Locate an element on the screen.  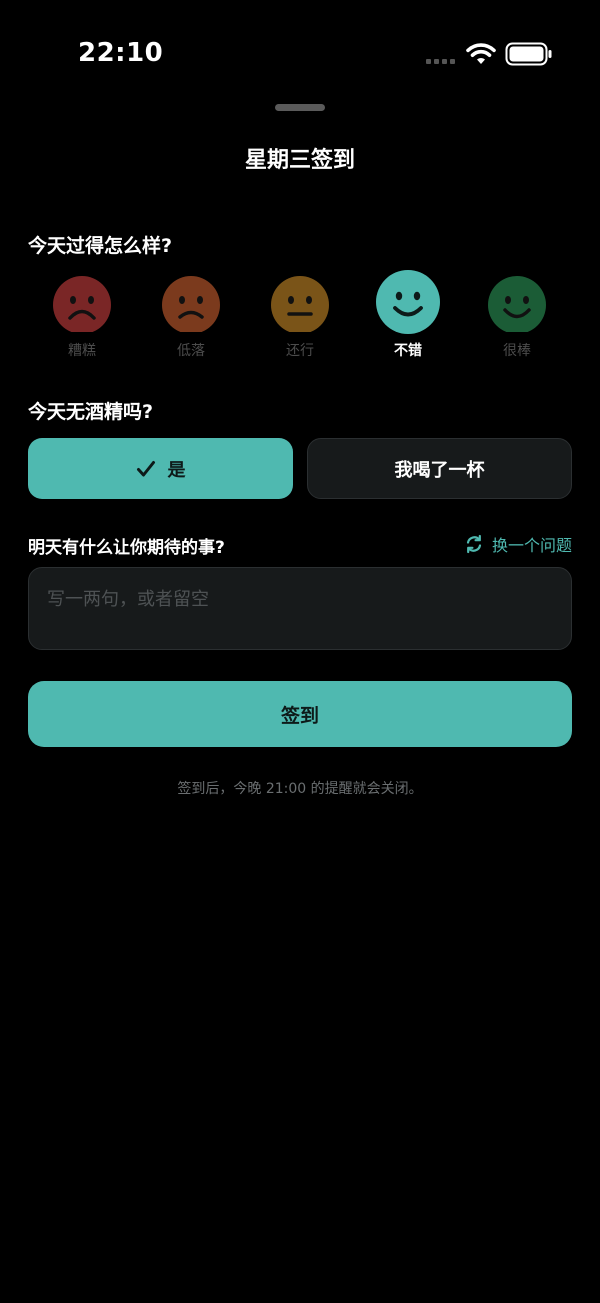
switch-question-button: 换一个问题 is located at coordinates (518, 544).